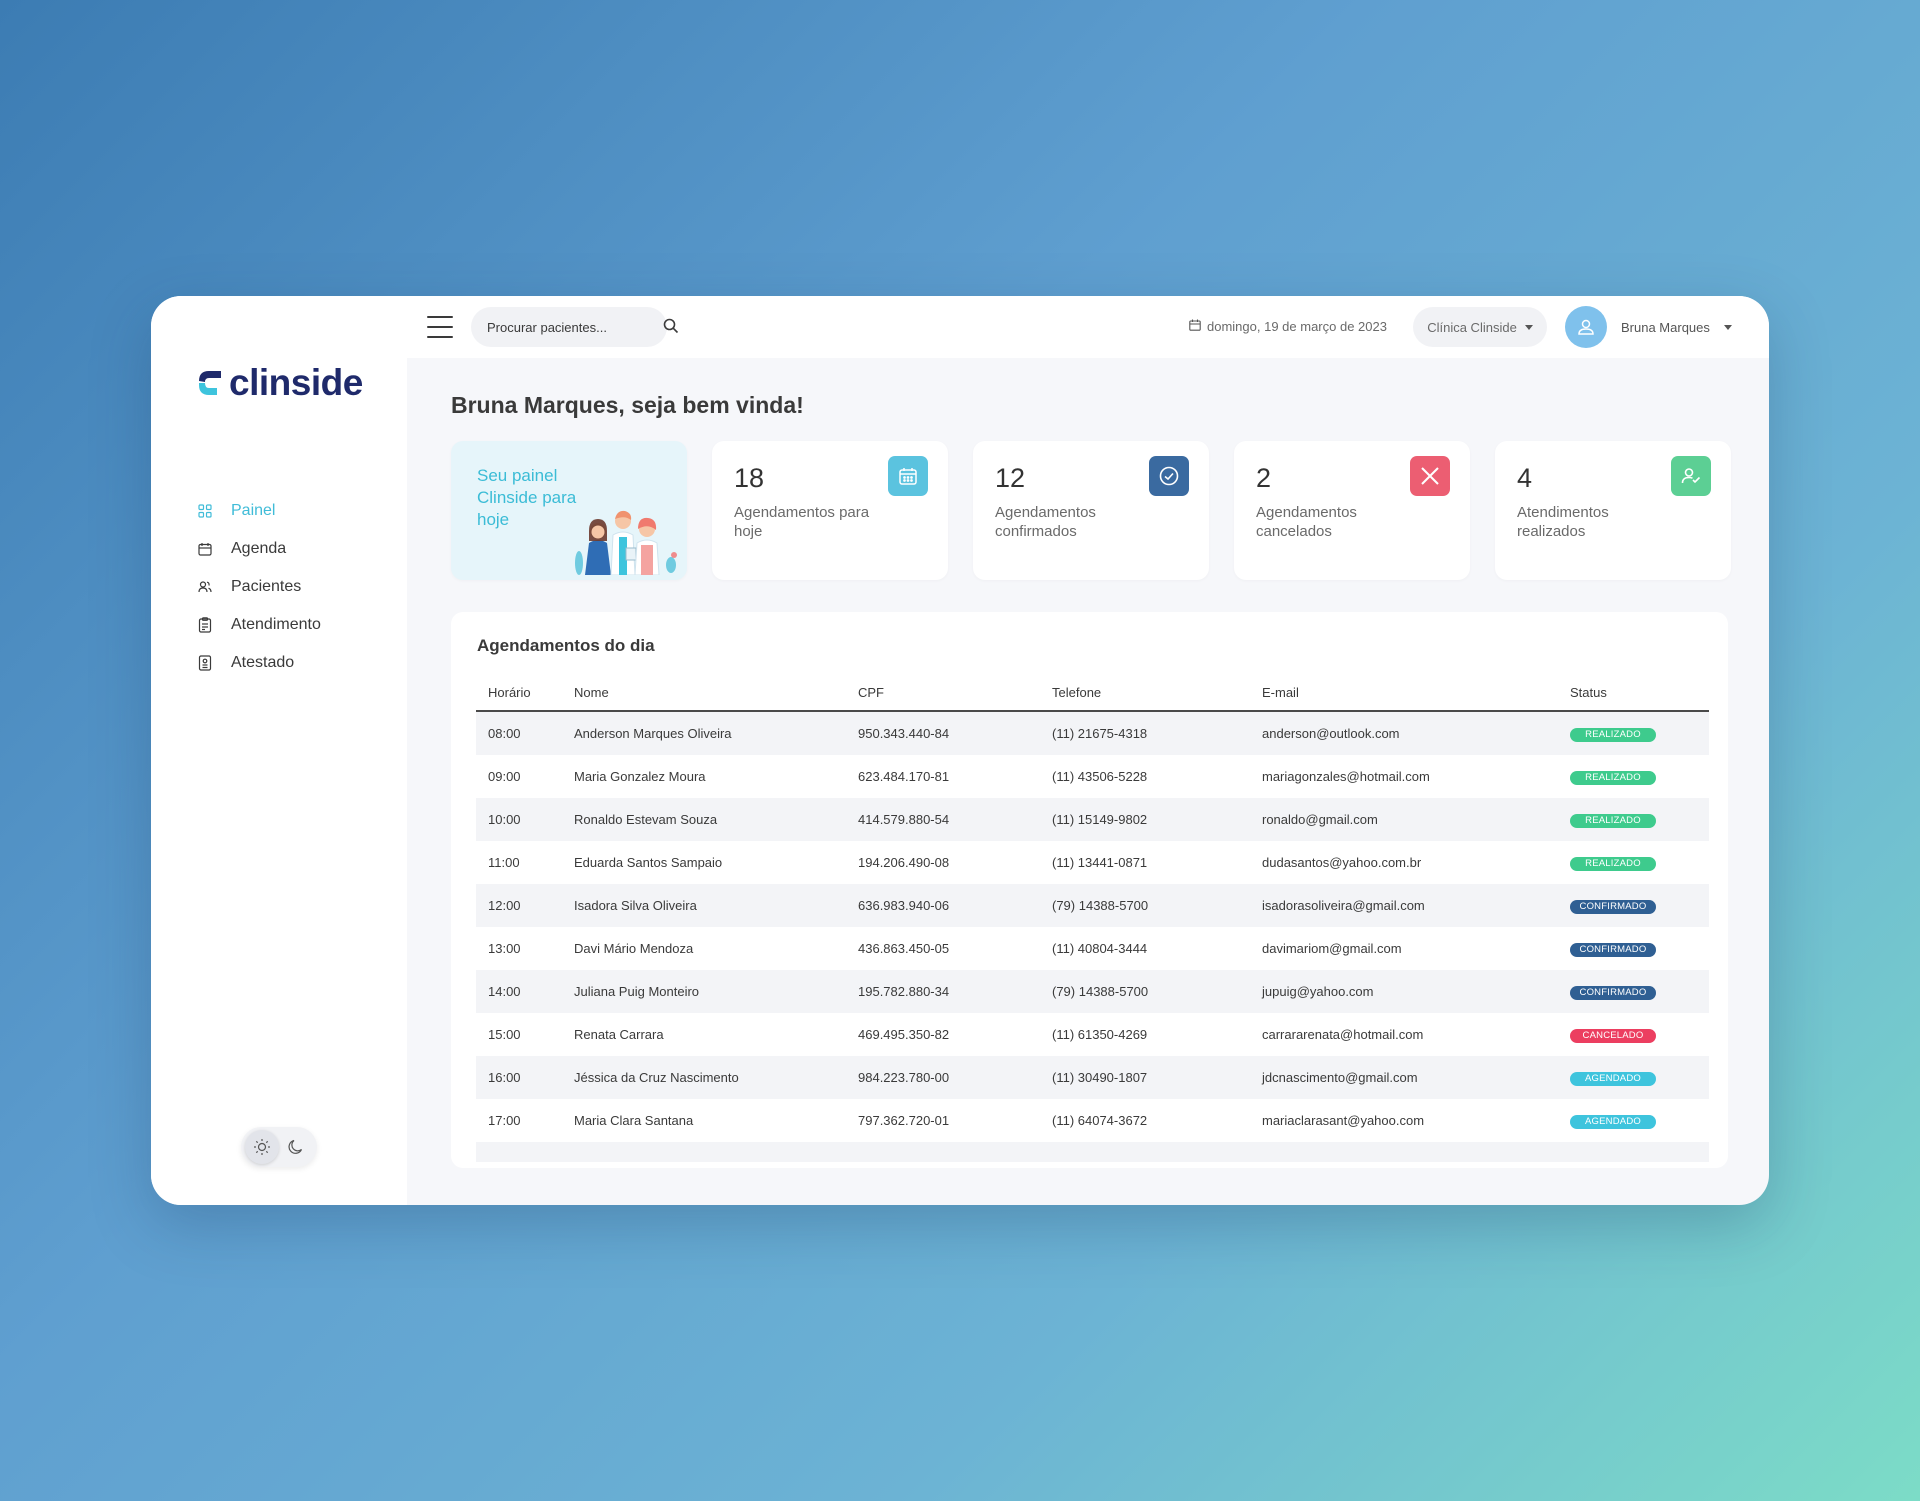  What do you see at coordinates (1297, 326) in the screenshot?
I see `date-text: domingo, 19 de março de 2023` at bounding box center [1297, 326].